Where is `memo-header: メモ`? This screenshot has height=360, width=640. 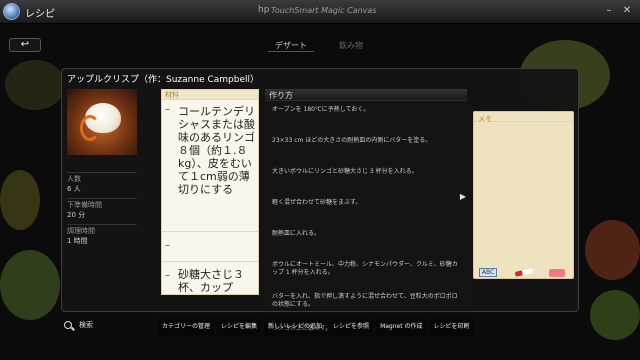 memo-header: メモ is located at coordinates (523, 117).